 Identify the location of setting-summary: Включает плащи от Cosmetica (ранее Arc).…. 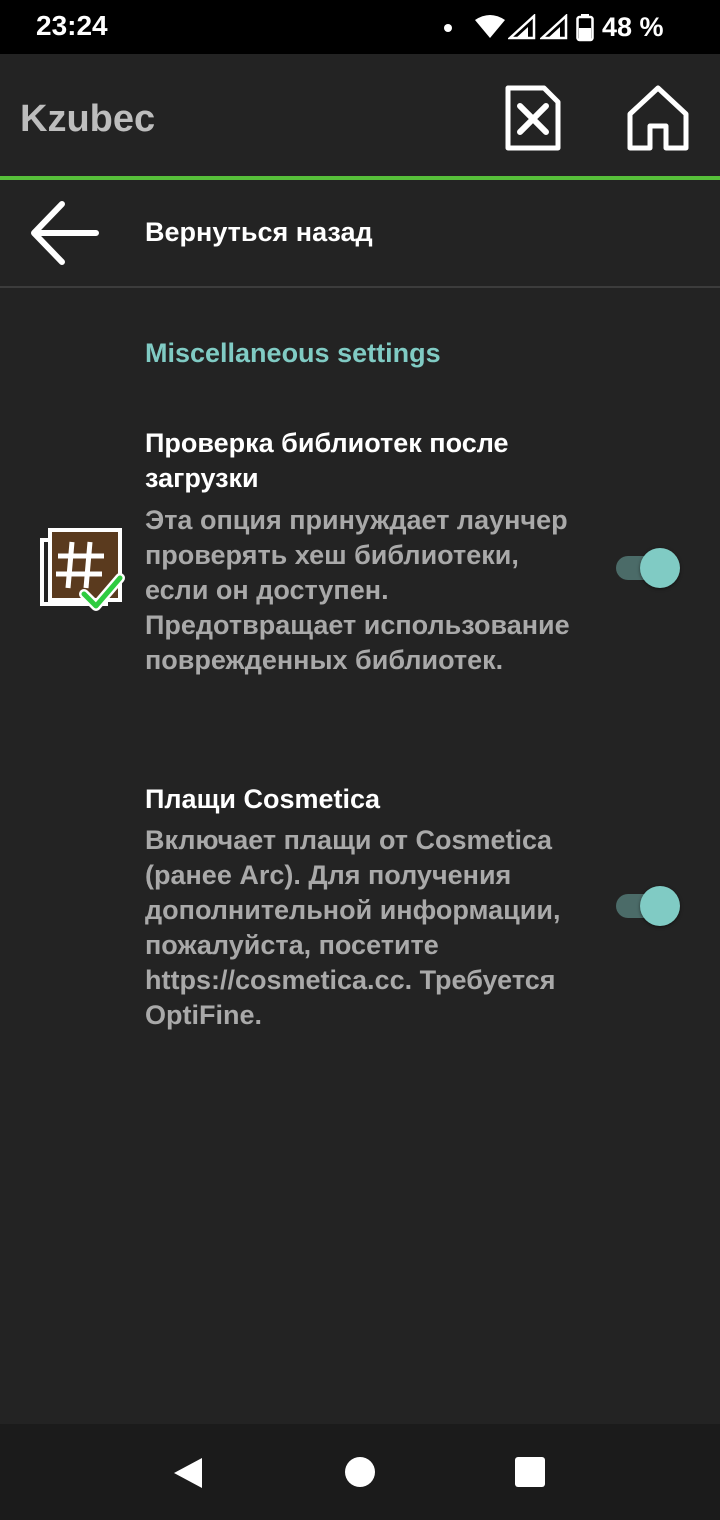
(353, 927).